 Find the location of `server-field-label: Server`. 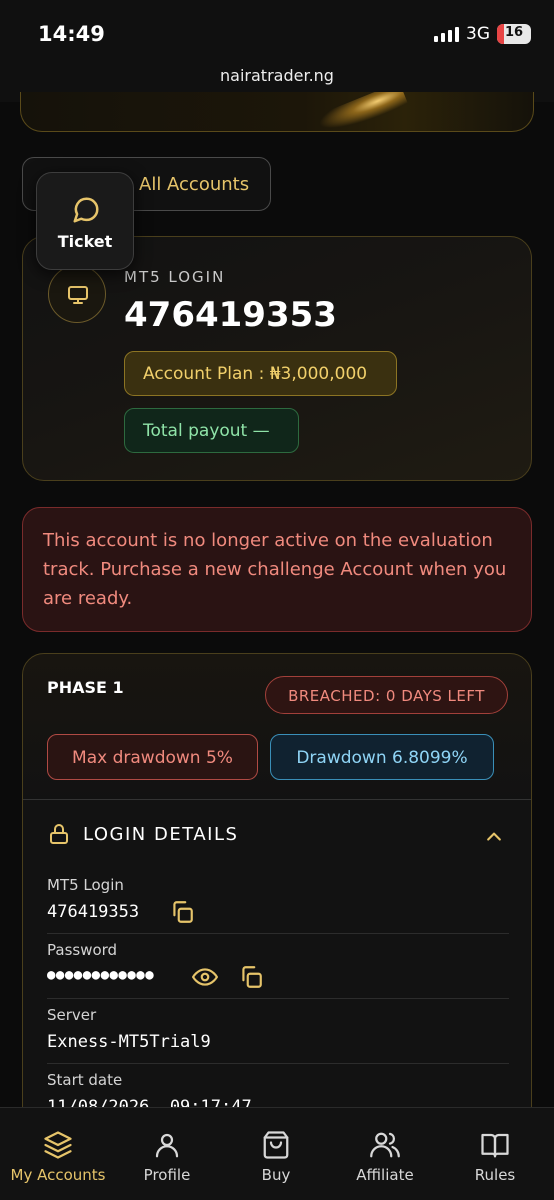

server-field-label: Server is located at coordinates (72, 1015).